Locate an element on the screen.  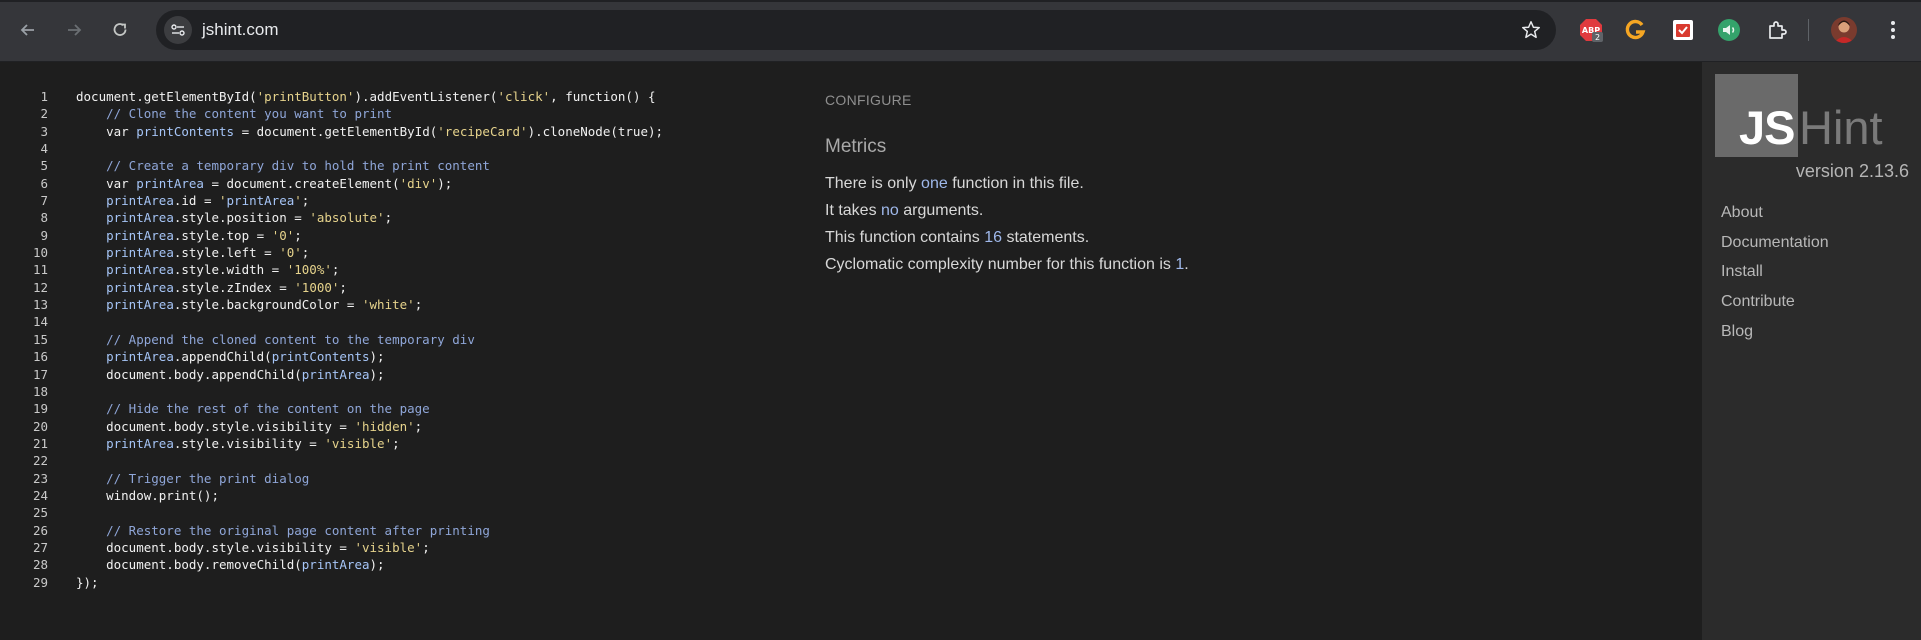
line-number: 2 is located at coordinates (44, 114).